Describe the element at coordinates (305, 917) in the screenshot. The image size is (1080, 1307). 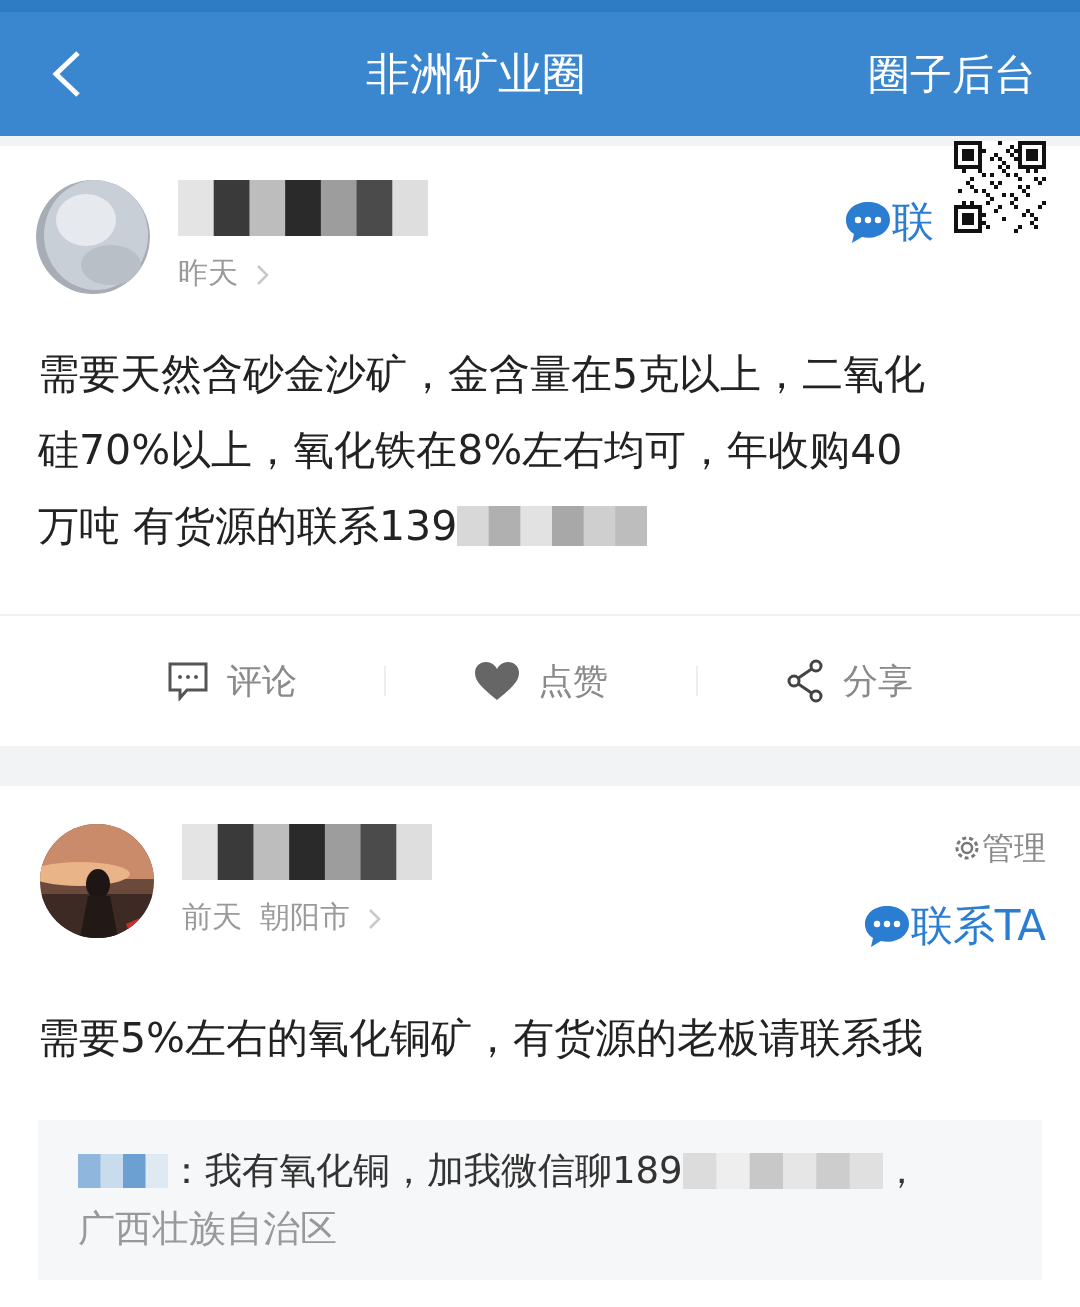
I see `post-location: 朝阳市` at that location.